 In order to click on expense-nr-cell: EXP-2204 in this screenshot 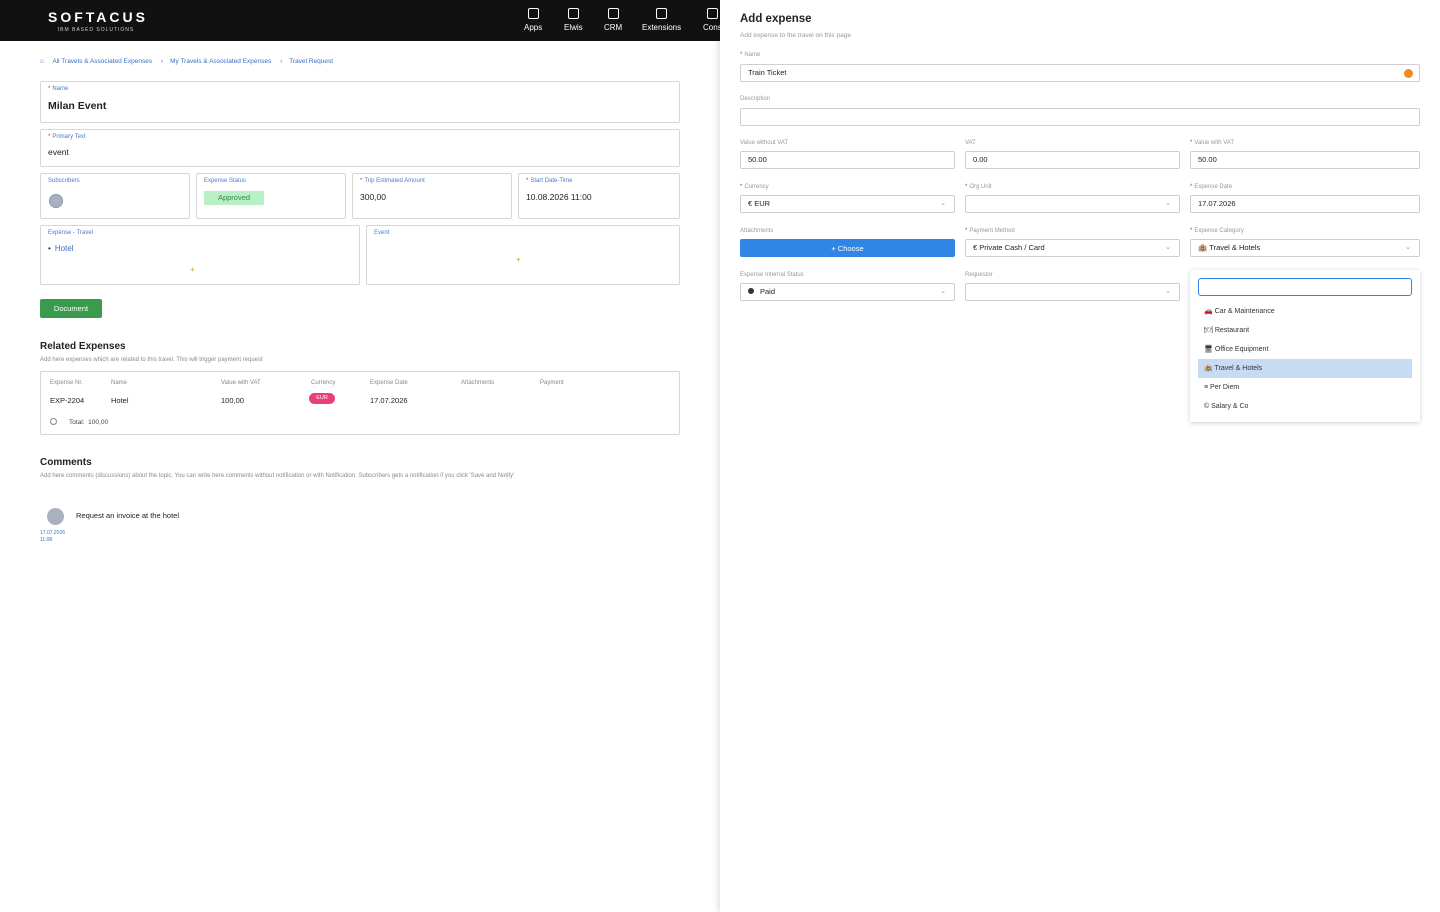, I will do `click(67, 400)`.